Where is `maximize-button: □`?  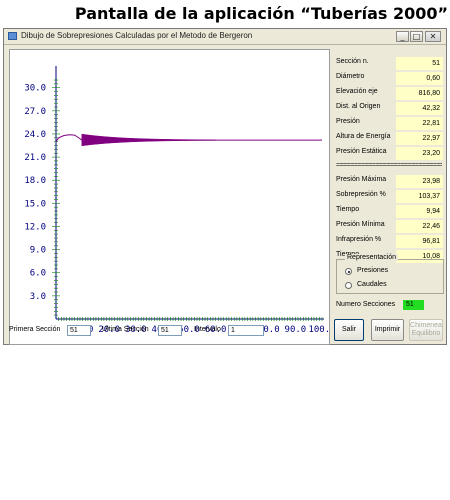 maximize-button: □ is located at coordinates (416, 36).